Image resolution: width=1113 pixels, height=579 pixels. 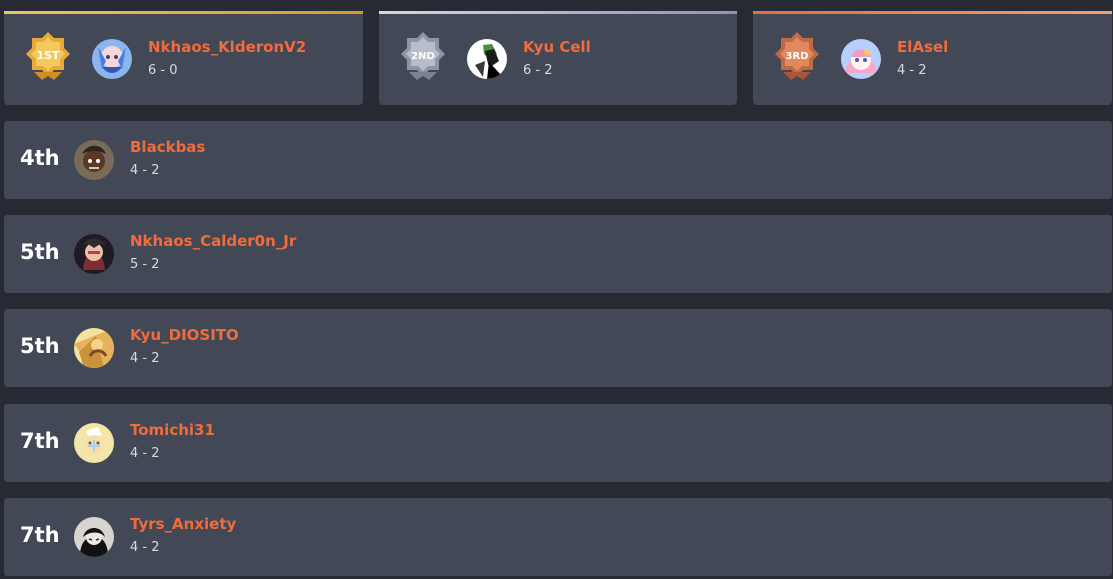 I want to click on player-name: Nkhaos_KlderonV2, so click(x=227, y=47).